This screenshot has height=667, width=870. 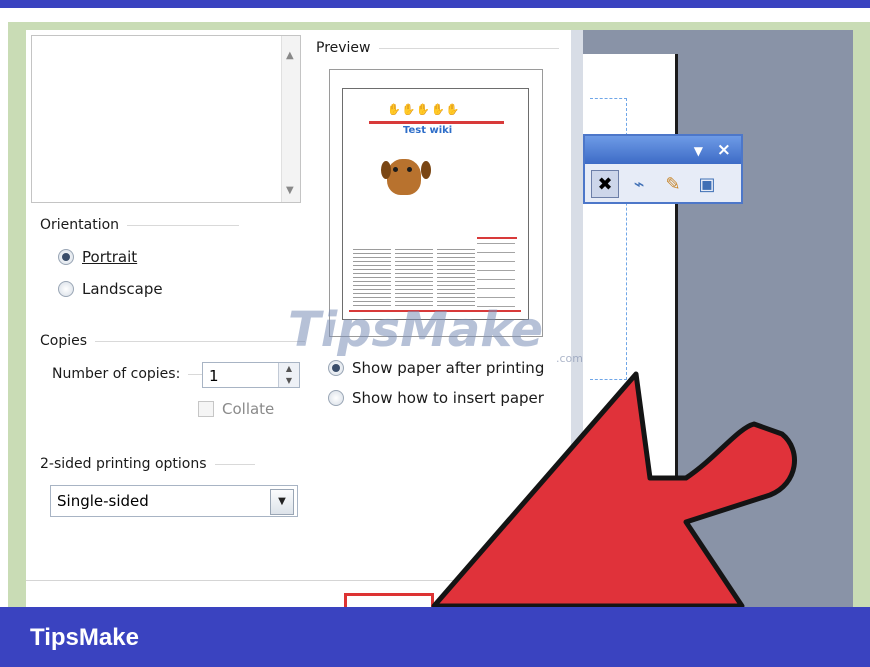 What do you see at coordinates (435, 637) in the screenshot?
I see `footer-bar: TipsMake` at bounding box center [435, 637].